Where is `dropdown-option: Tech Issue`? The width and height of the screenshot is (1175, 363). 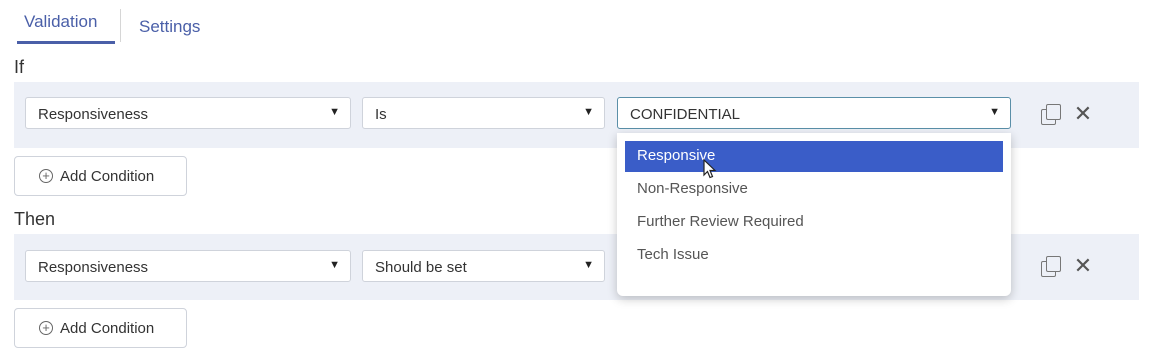
dropdown-option: Tech Issue is located at coordinates (814, 255).